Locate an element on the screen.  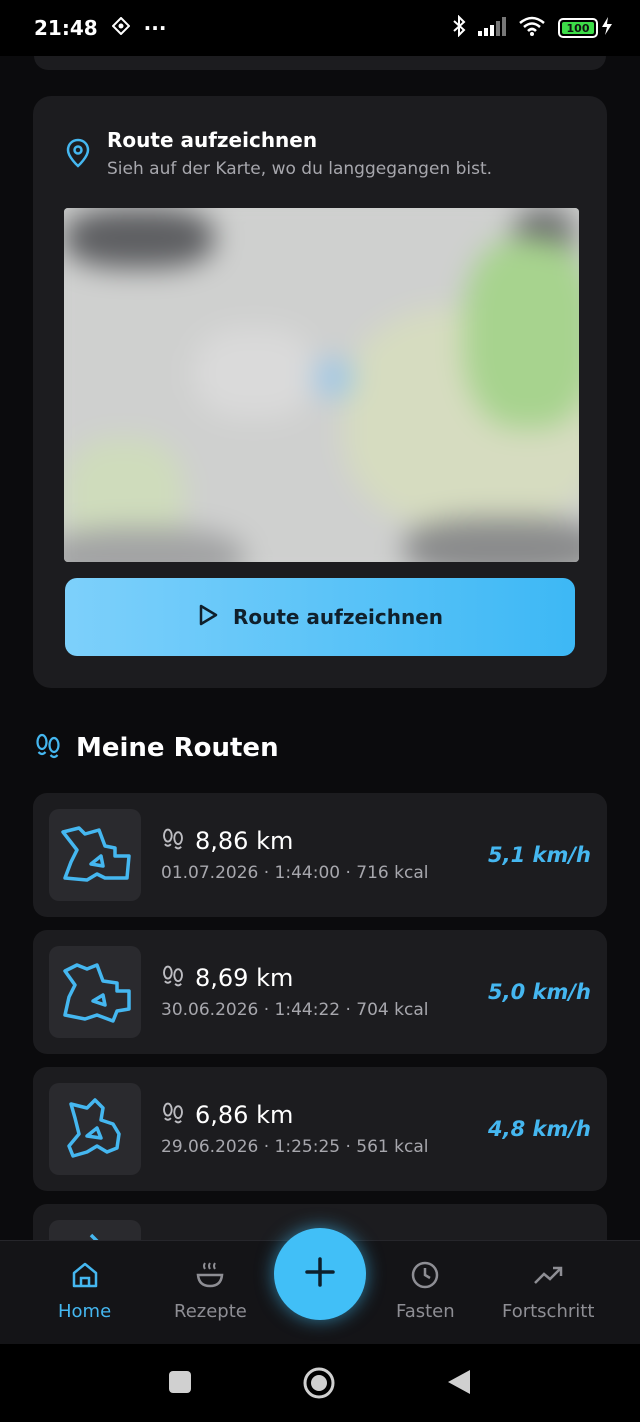
my-routes-title: Meine Routen is located at coordinates (177, 748).